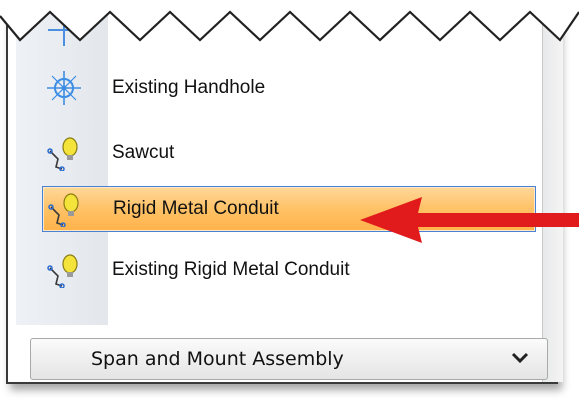  Describe the element at coordinates (217, 359) in the screenshot. I see `group-label: Span and Mount Assembly` at that location.